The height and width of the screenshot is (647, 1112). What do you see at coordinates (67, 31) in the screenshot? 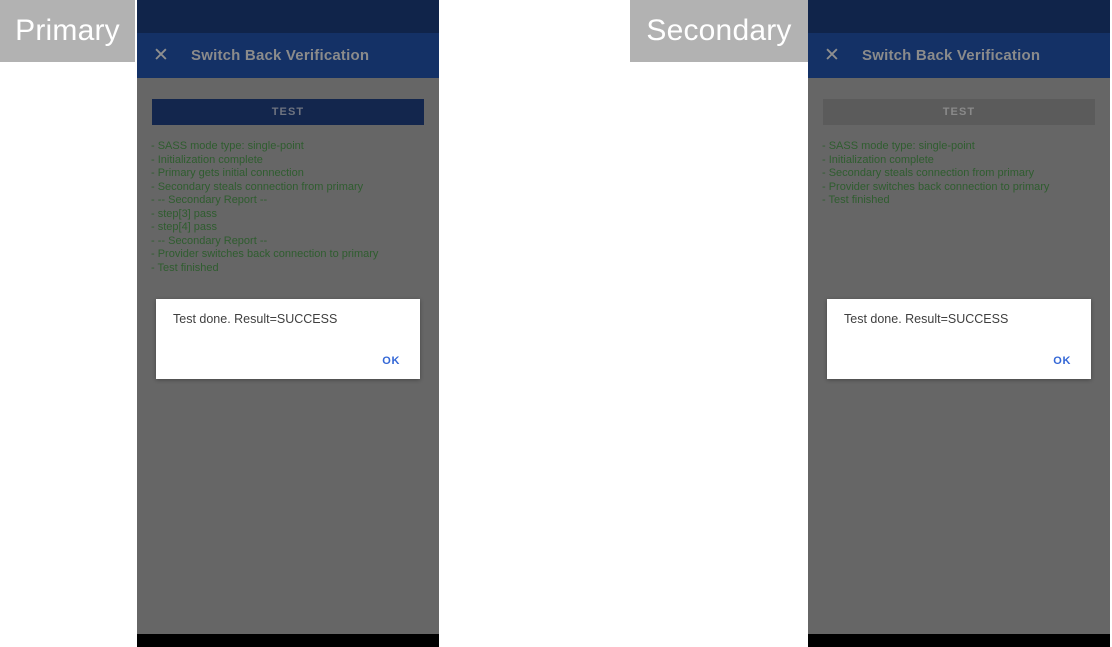
I see `annotation-label-primary: Primary` at bounding box center [67, 31].